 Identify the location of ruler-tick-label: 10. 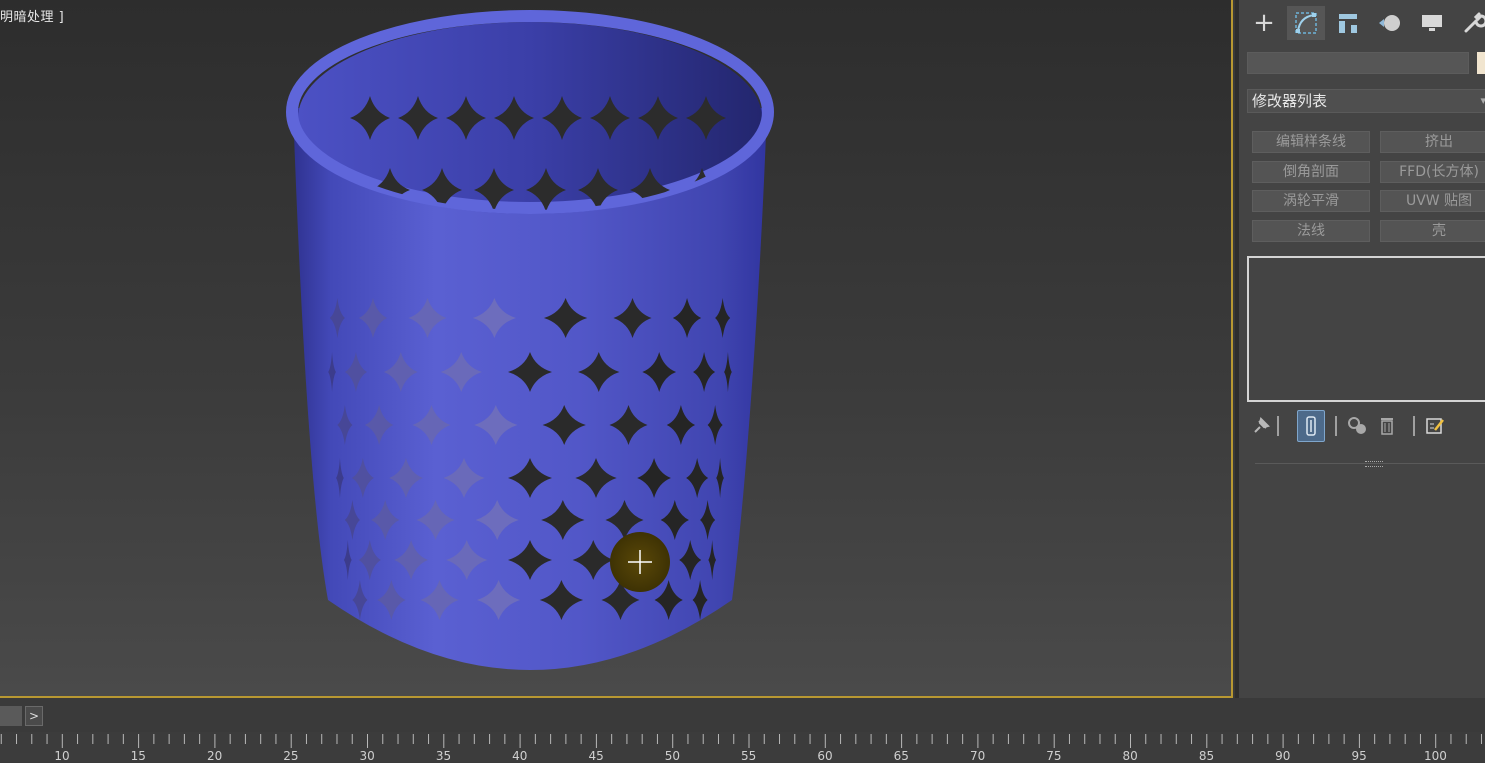
(62, 756).